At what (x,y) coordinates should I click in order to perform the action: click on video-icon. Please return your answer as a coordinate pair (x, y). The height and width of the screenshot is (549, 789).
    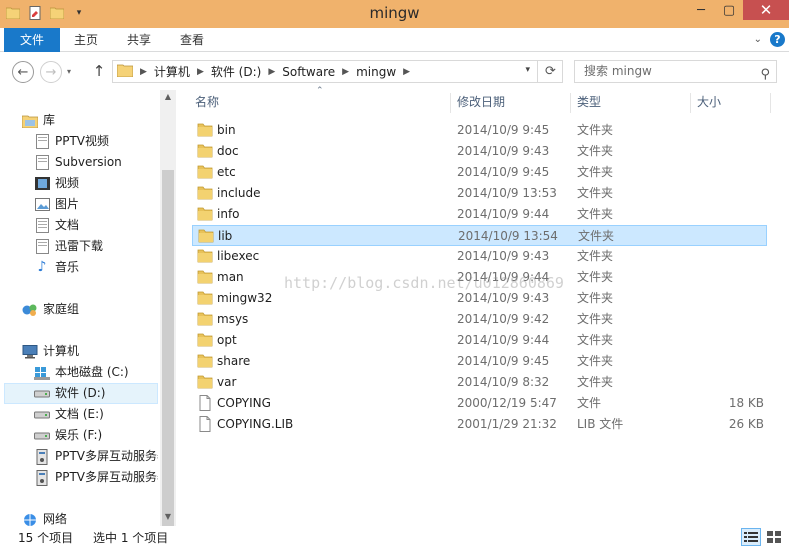
    Looking at the image, I should click on (42, 184).